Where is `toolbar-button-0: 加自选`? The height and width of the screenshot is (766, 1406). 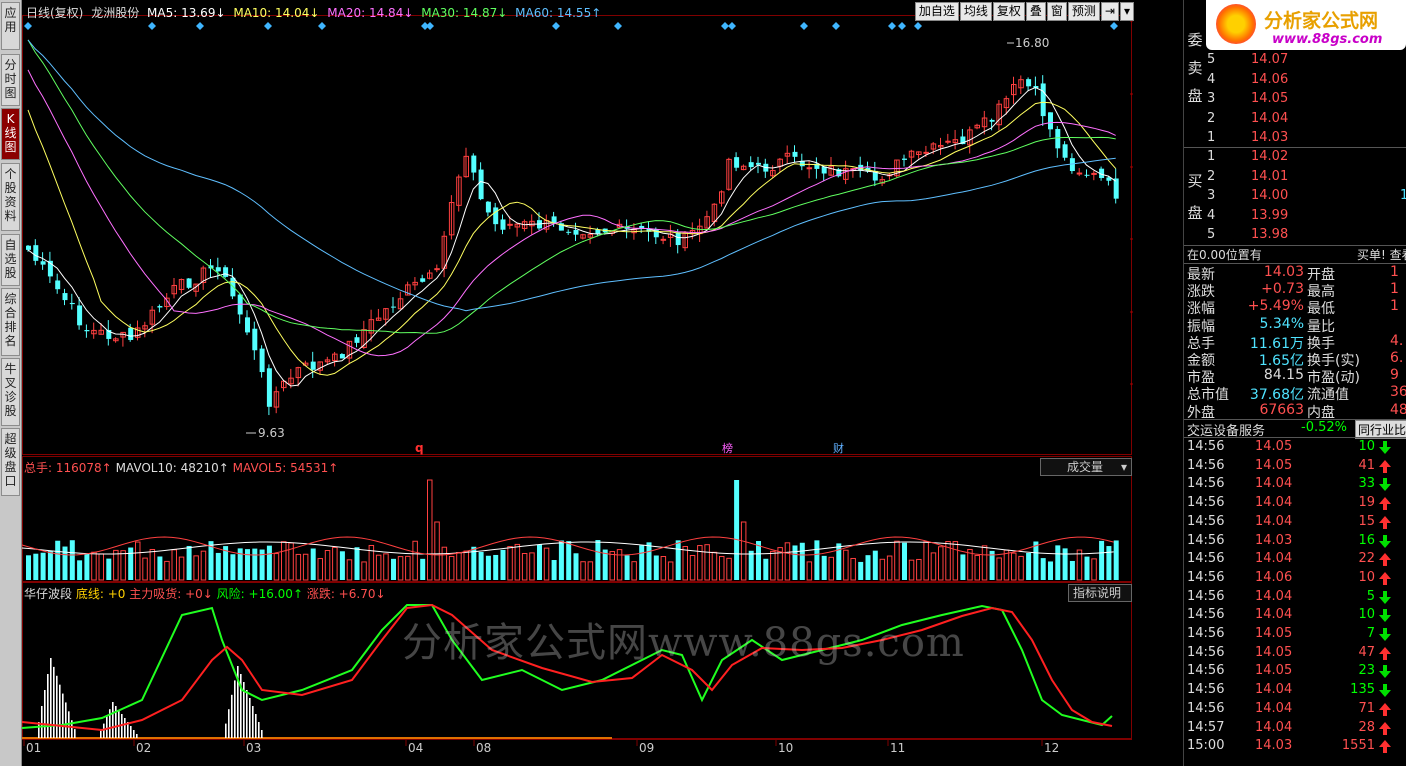 toolbar-button-0: 加自选 is located at coordinates (936, 11).